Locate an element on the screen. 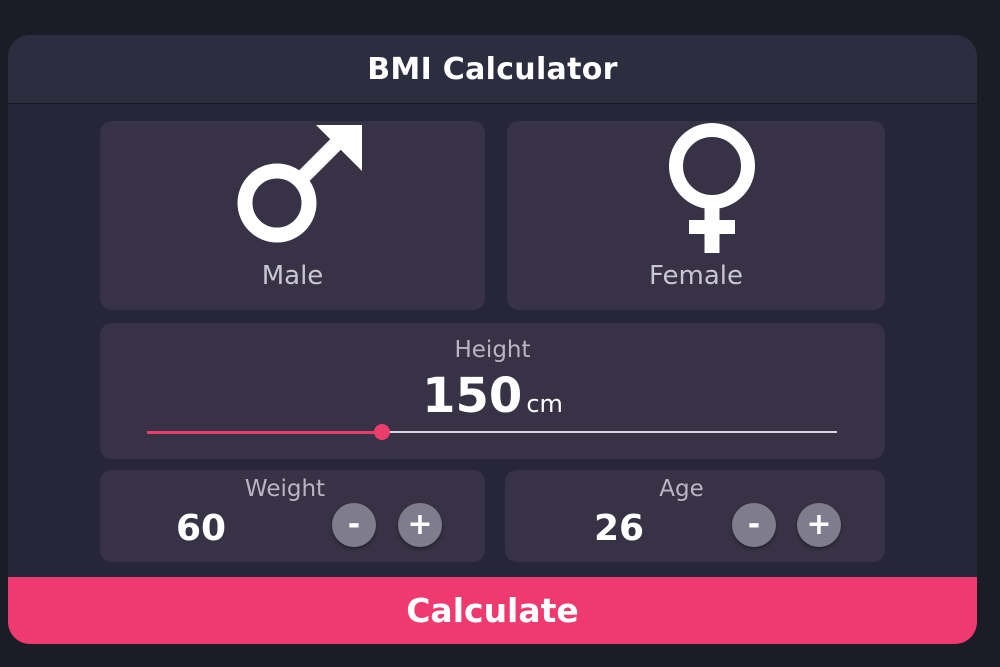 Image resolution: width=1000 pixels, height=667 pixels. height-value-row: 150 cm is located at coordinates (492, 396).